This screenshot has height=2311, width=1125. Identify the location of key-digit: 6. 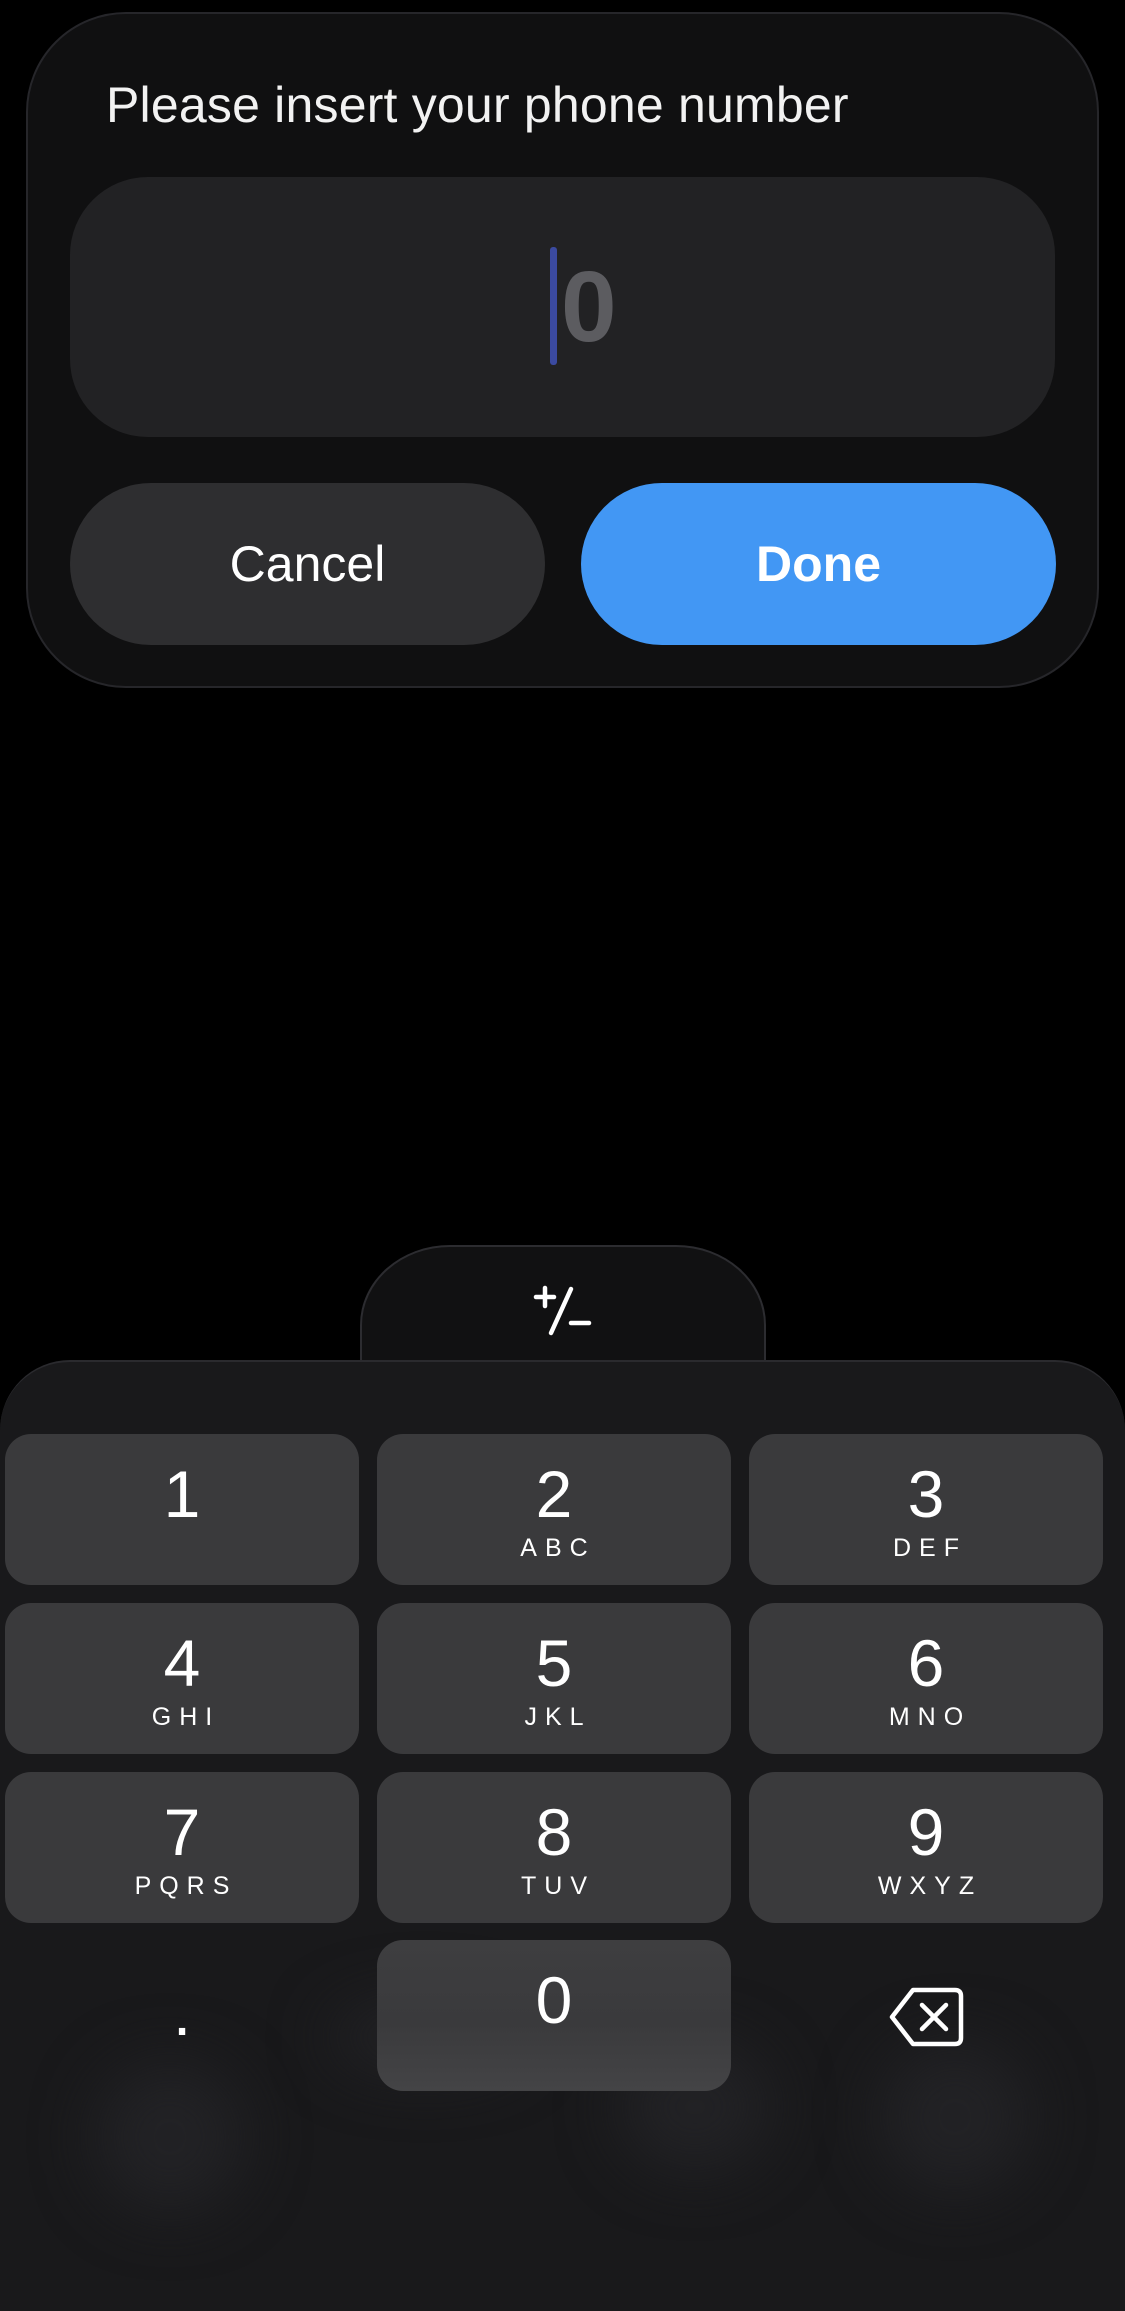
(926, 1663).